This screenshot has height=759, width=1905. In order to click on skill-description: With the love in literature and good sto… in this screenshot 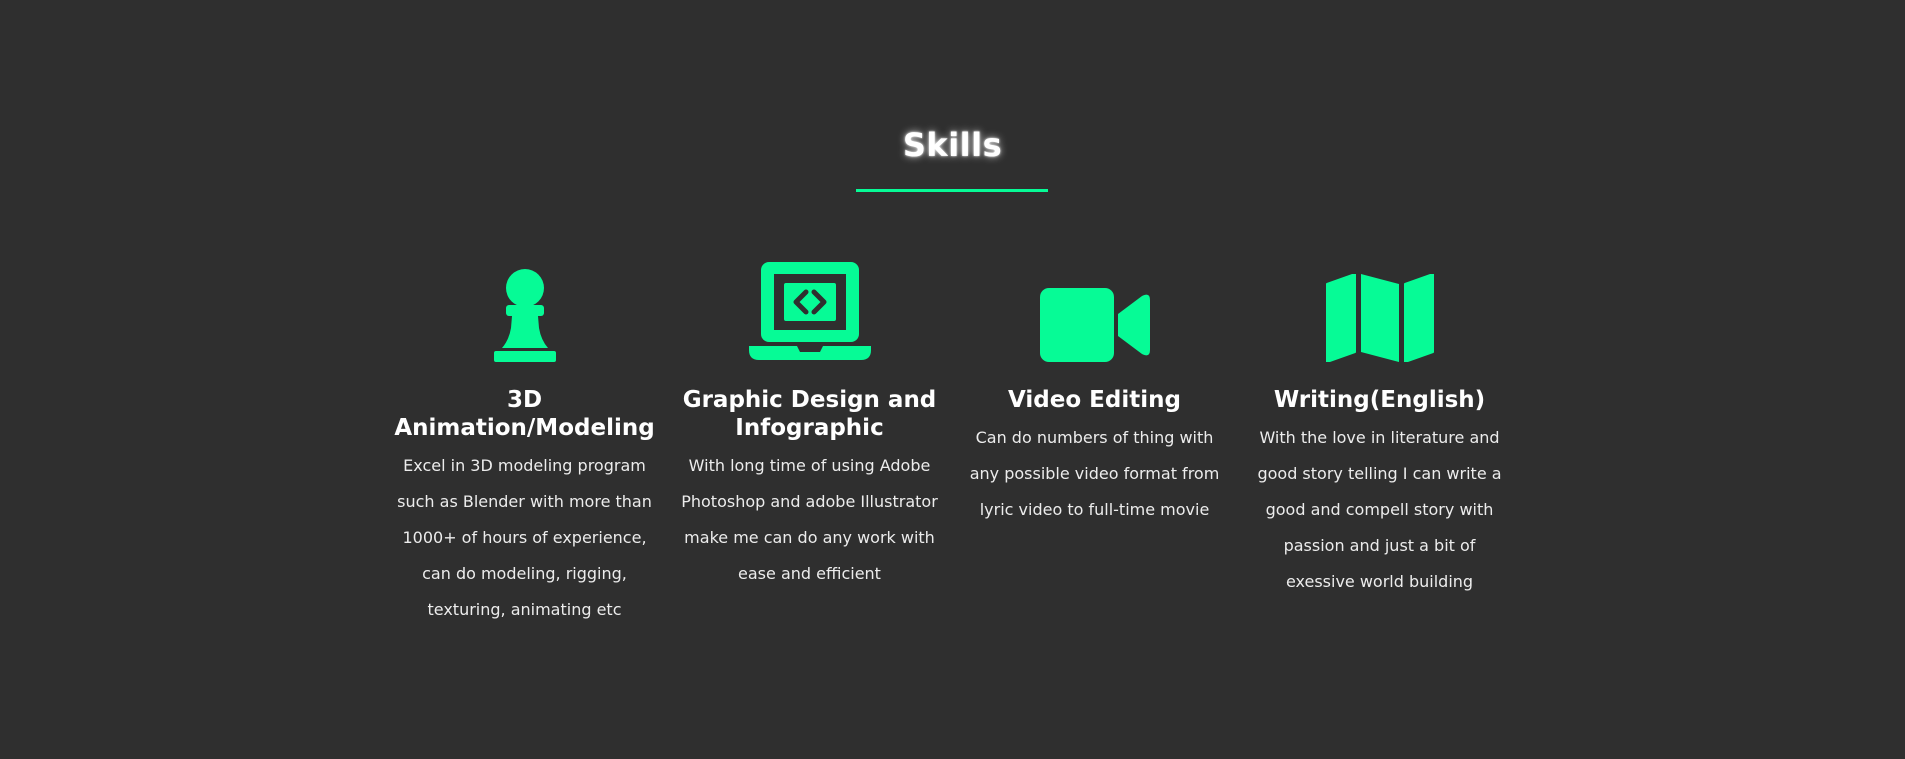, I will do `click(1379, 509)`.